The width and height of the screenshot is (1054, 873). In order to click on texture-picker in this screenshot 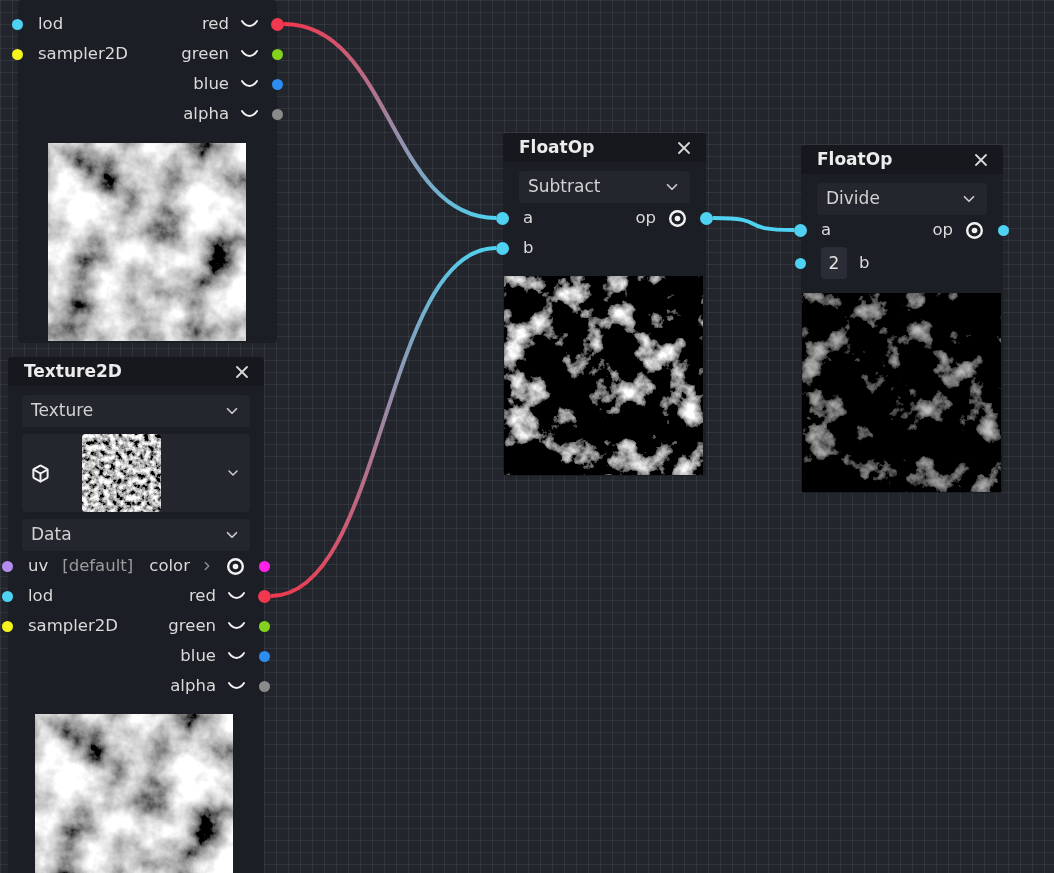, I will do `click(136, 473)`.